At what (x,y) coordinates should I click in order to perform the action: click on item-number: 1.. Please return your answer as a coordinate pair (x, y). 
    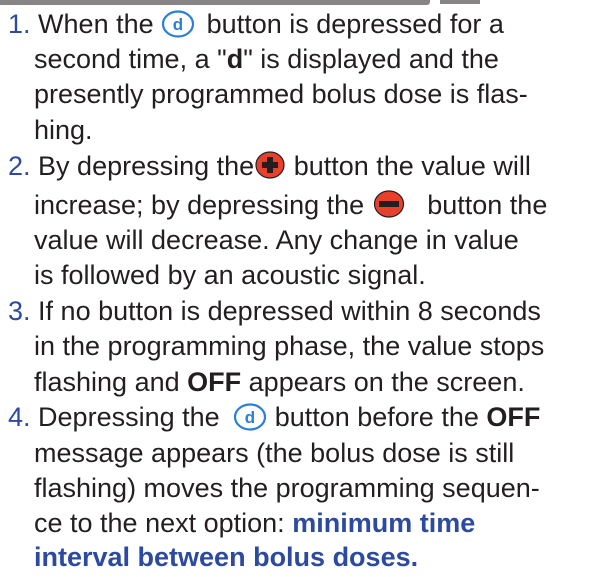
    Looking at the image, I should click on (19, 24).